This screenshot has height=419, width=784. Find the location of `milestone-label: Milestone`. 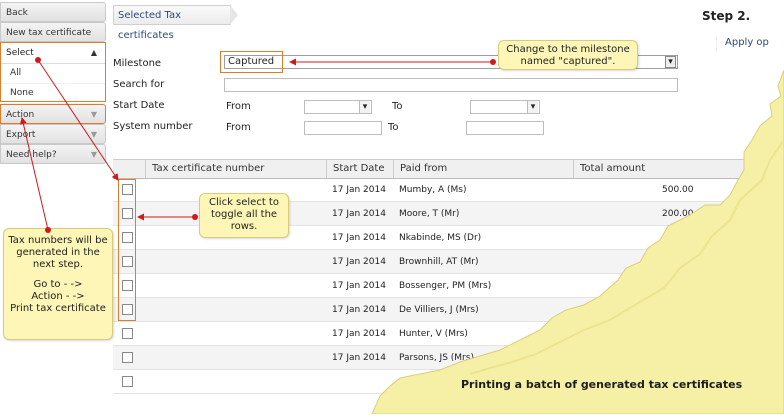

milestone-label: Milestone is located at coordinates (137, 63).